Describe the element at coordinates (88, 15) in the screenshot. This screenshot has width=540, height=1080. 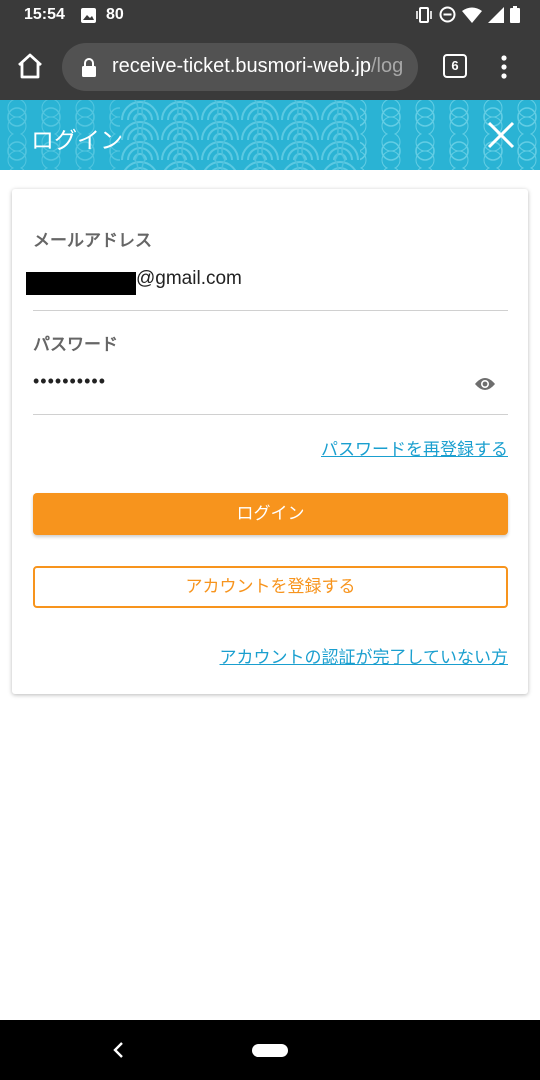
I see `gallery-icon` at that location.